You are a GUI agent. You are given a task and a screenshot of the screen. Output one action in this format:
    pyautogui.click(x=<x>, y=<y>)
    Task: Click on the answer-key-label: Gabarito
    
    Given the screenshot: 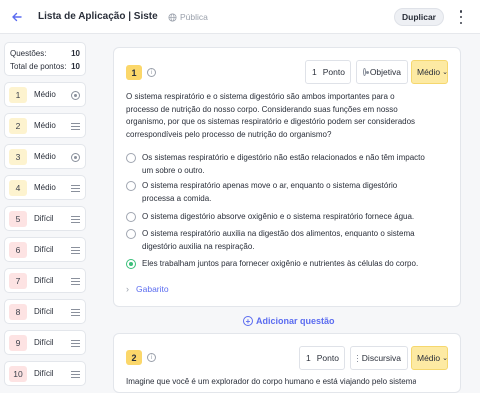 What is the action you would take?
    pyautogui.click(x=152, y=289)
    